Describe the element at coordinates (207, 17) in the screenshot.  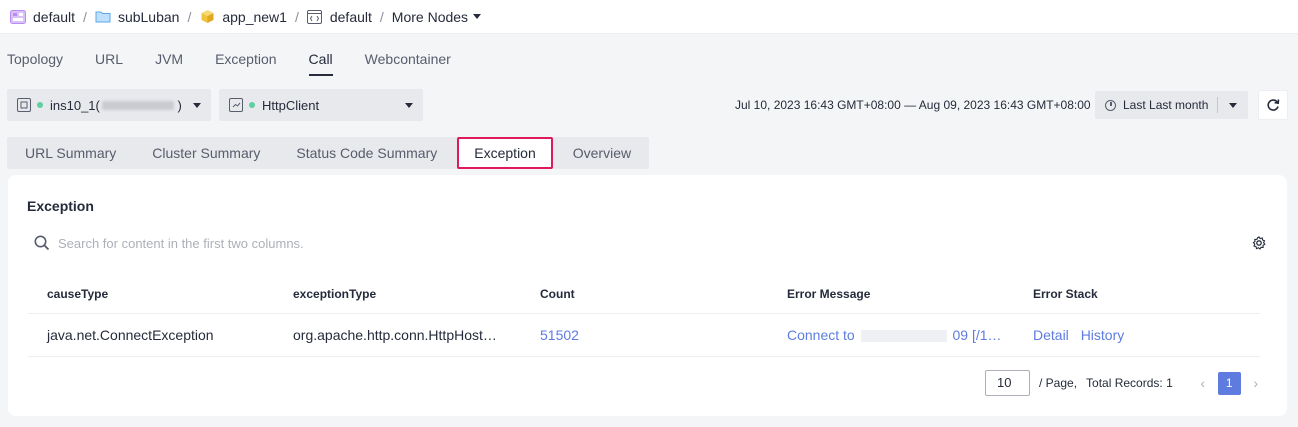
I see `cube-icon` at that location.